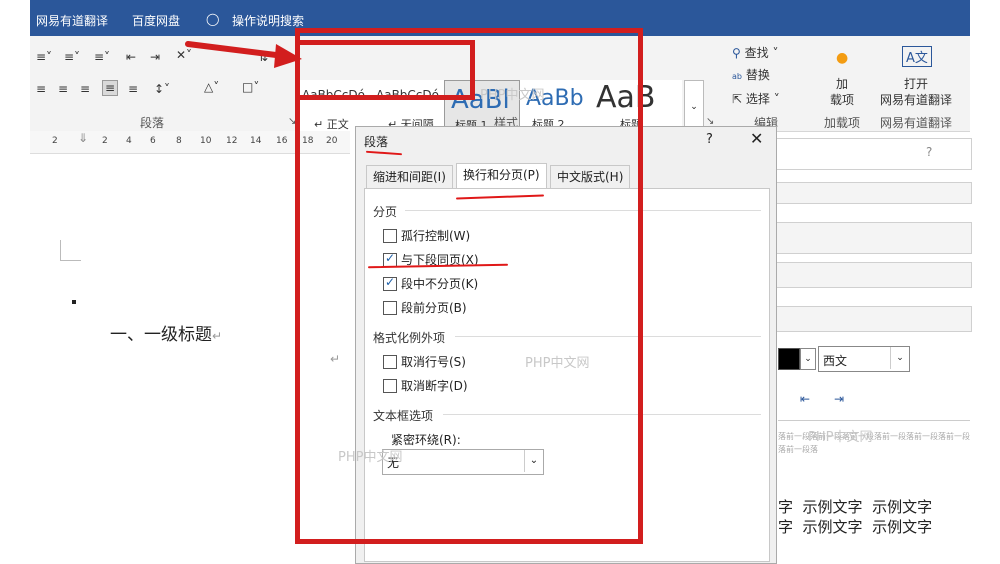 Image resolution: width=1000 pixels, height=564 pixels. Describe the element at coordinates (162, 89) in the screenshot. I see `line-spacing-icon: ↕˅` at that location.